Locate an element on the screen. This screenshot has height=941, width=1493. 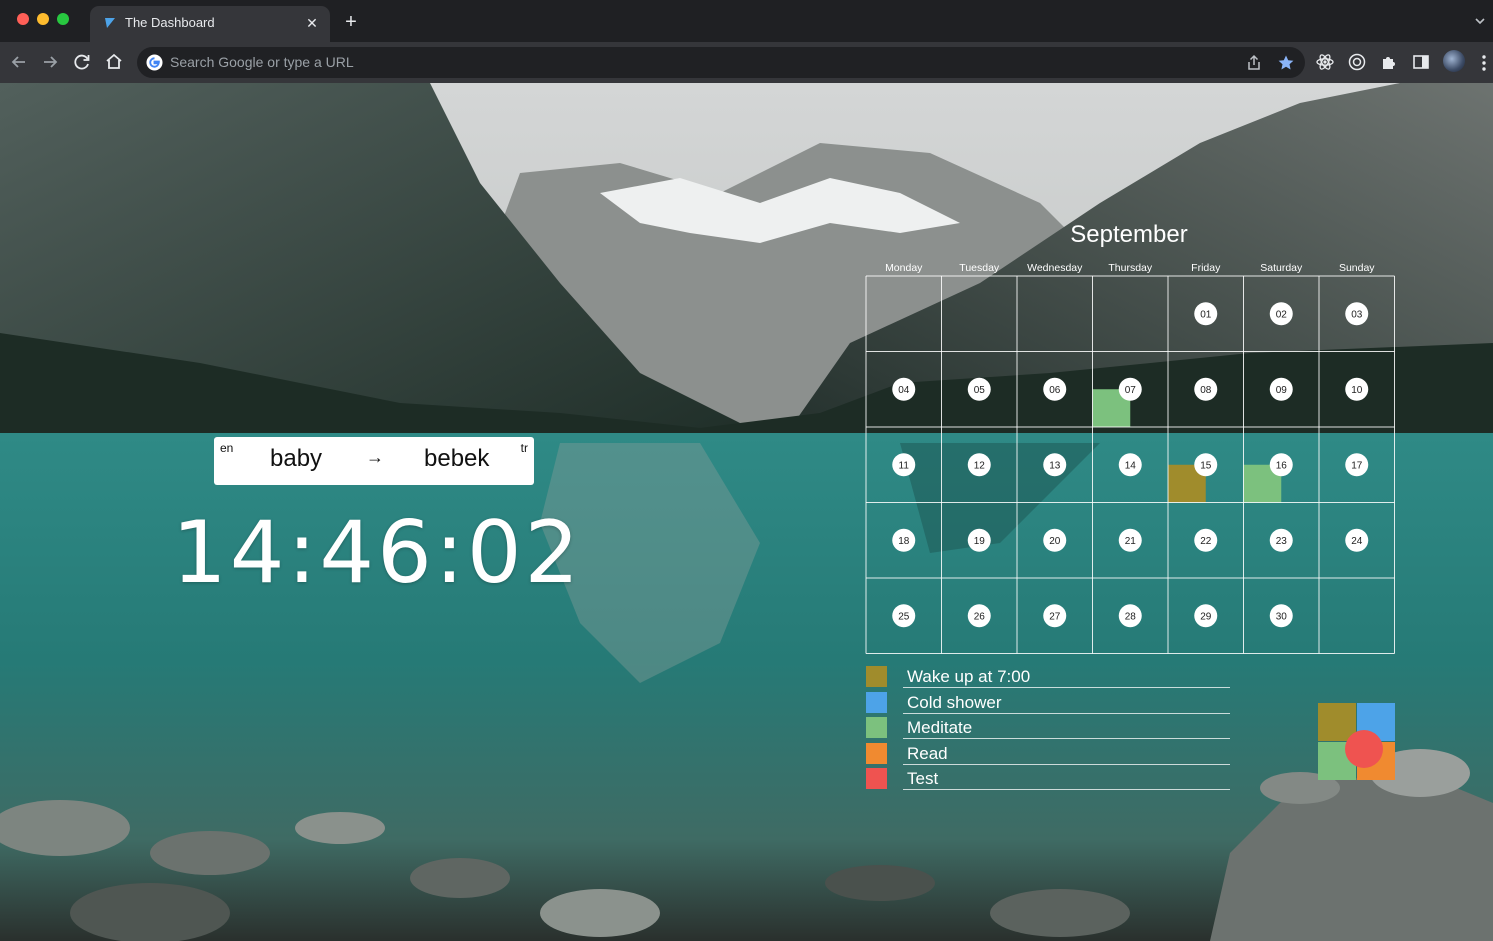
day-number: 30 is located at coordinates (1282, 616).